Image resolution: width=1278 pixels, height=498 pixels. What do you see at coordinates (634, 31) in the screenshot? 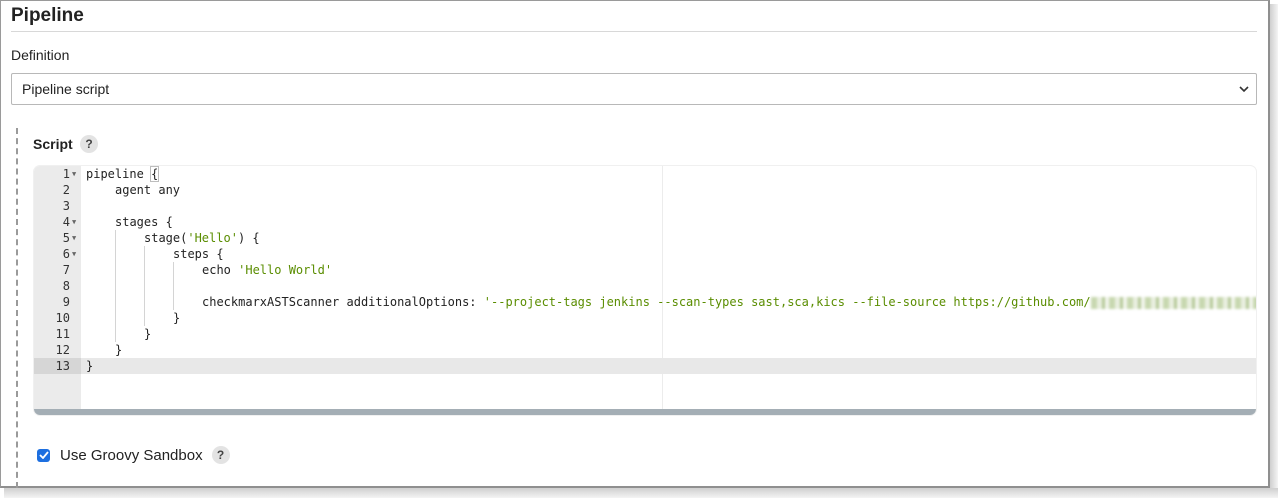
I see `title-divider` at bounding box center [634, 31].